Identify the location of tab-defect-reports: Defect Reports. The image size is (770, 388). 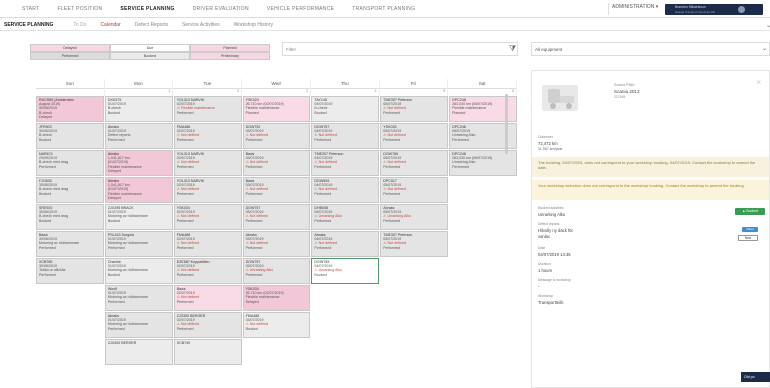
(151, 25).